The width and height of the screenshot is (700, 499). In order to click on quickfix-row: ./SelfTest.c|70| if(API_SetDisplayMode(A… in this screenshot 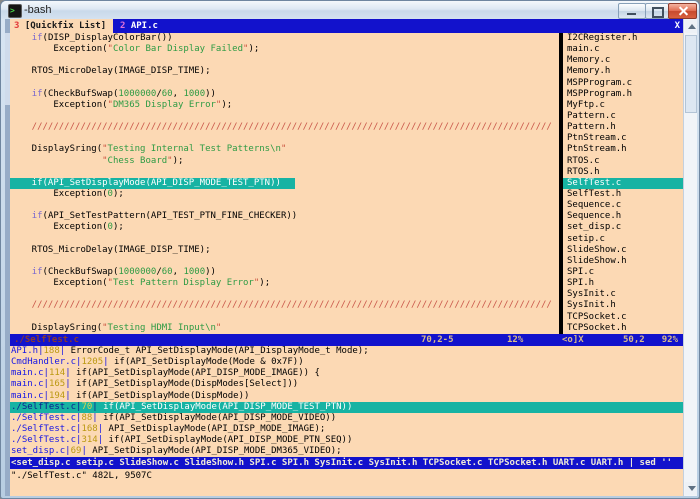, I will do `click(346, 407)`.